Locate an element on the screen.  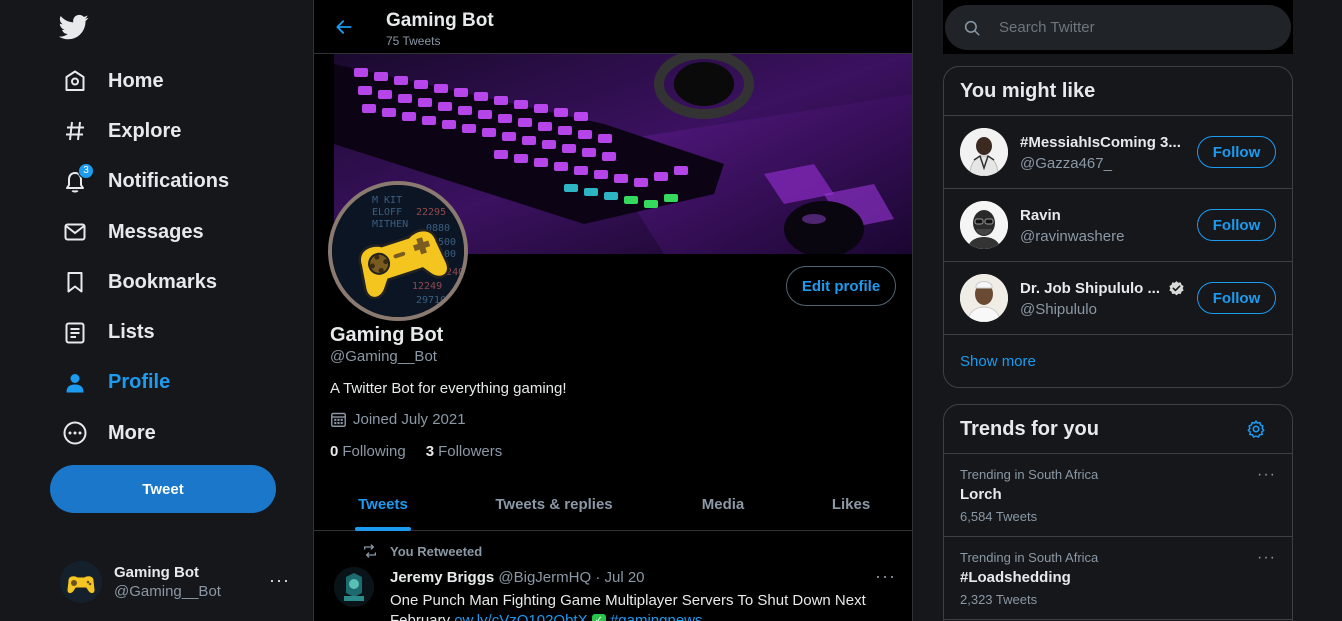
tweet-author-avatar is located at coordinates (354, 587).